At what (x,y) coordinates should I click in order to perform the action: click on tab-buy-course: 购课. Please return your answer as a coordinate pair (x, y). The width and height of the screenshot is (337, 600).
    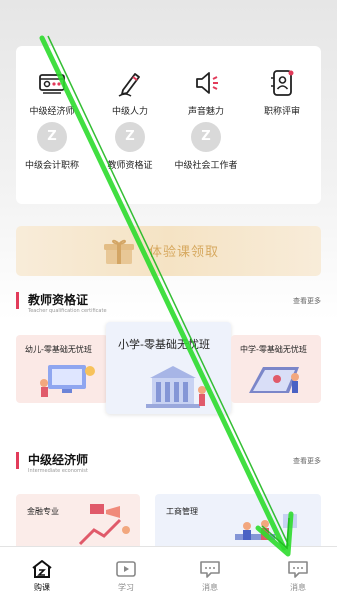
    Looking at the image, I should click on (42, 576).